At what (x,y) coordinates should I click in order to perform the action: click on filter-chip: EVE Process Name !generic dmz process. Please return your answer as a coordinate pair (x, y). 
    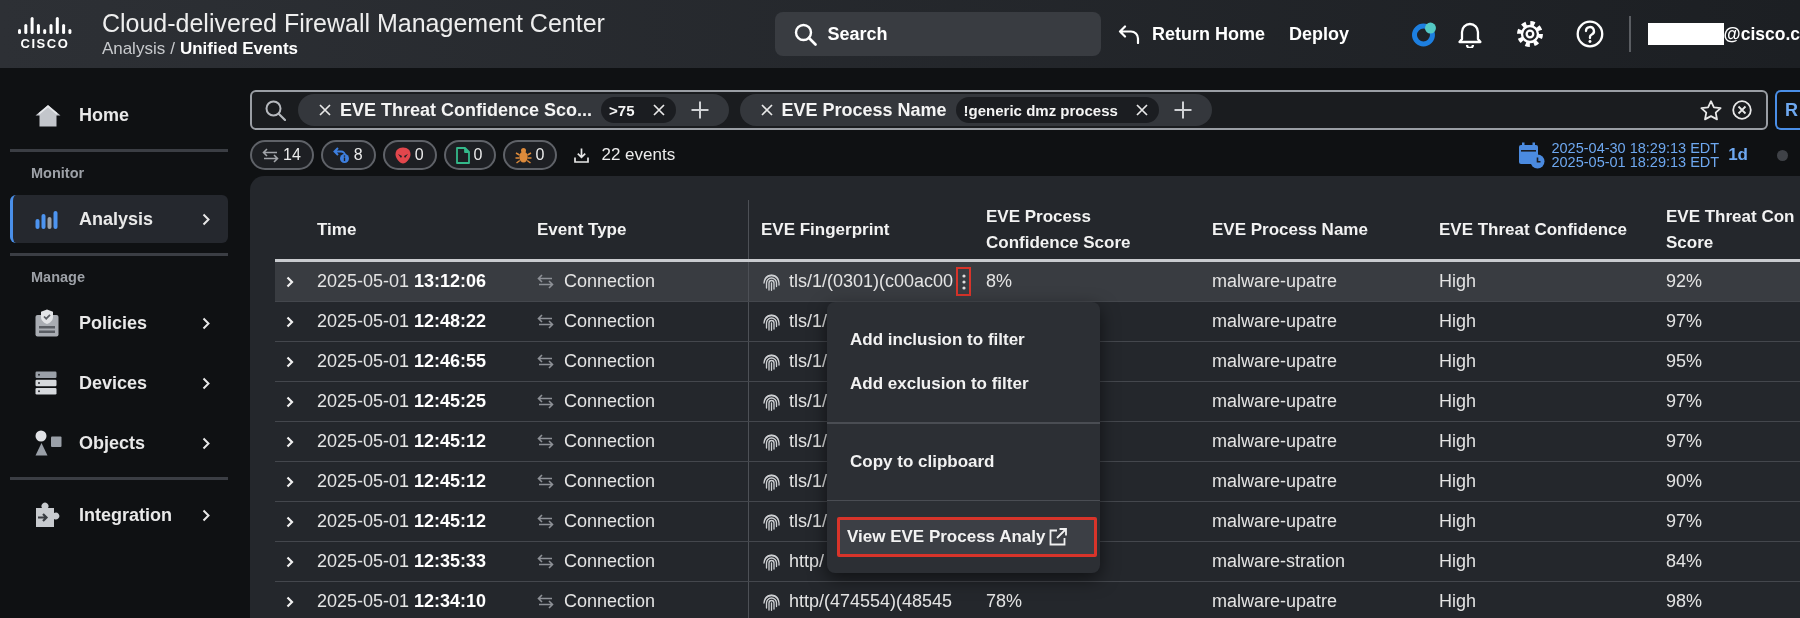
    Looking at the image, I should click on (975, 110).